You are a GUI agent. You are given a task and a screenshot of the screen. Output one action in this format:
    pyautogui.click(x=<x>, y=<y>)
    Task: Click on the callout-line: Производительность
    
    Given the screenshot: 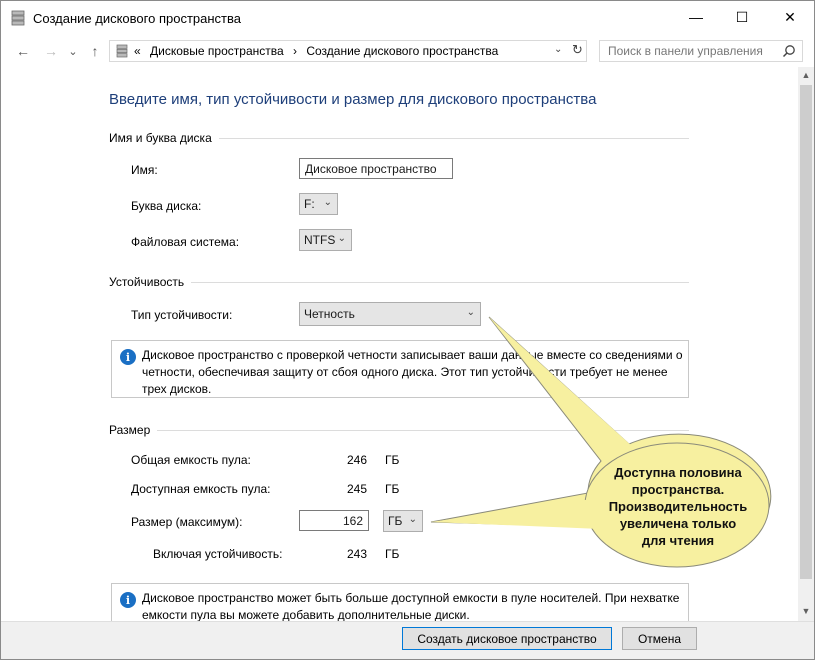 What is the action you would take?
    pyautogui.click(x=678, y=506)
    